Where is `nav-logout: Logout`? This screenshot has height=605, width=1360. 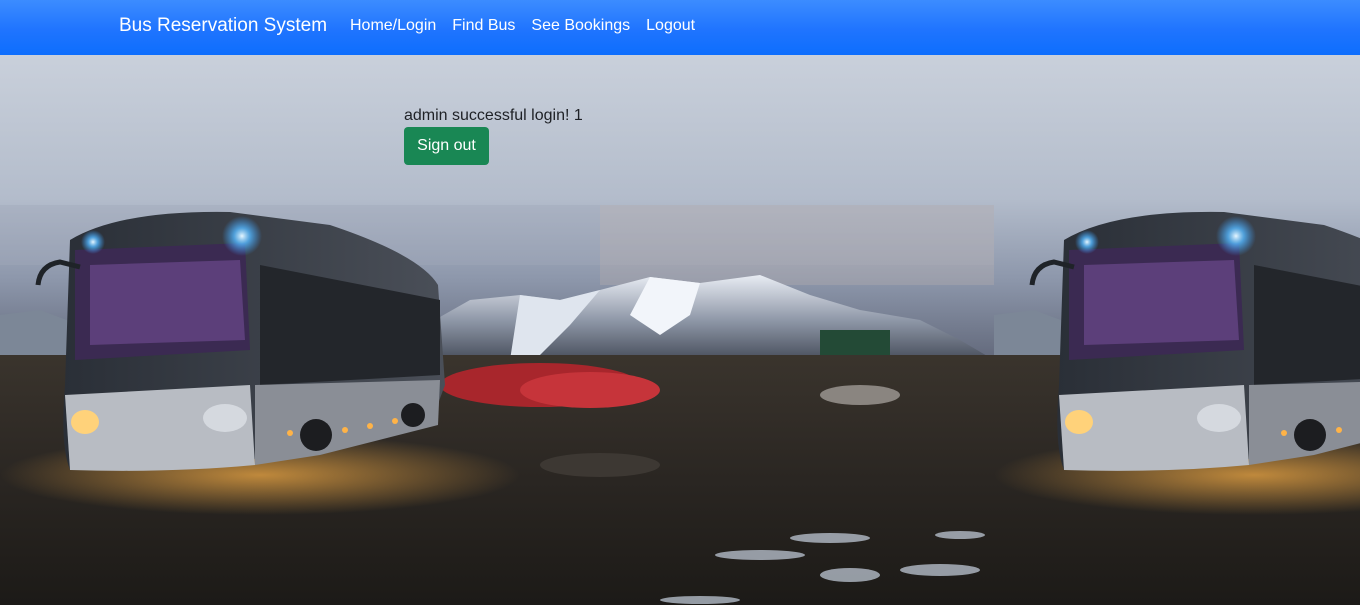 nav-logout: Logout is located at coordinates (670, 26).